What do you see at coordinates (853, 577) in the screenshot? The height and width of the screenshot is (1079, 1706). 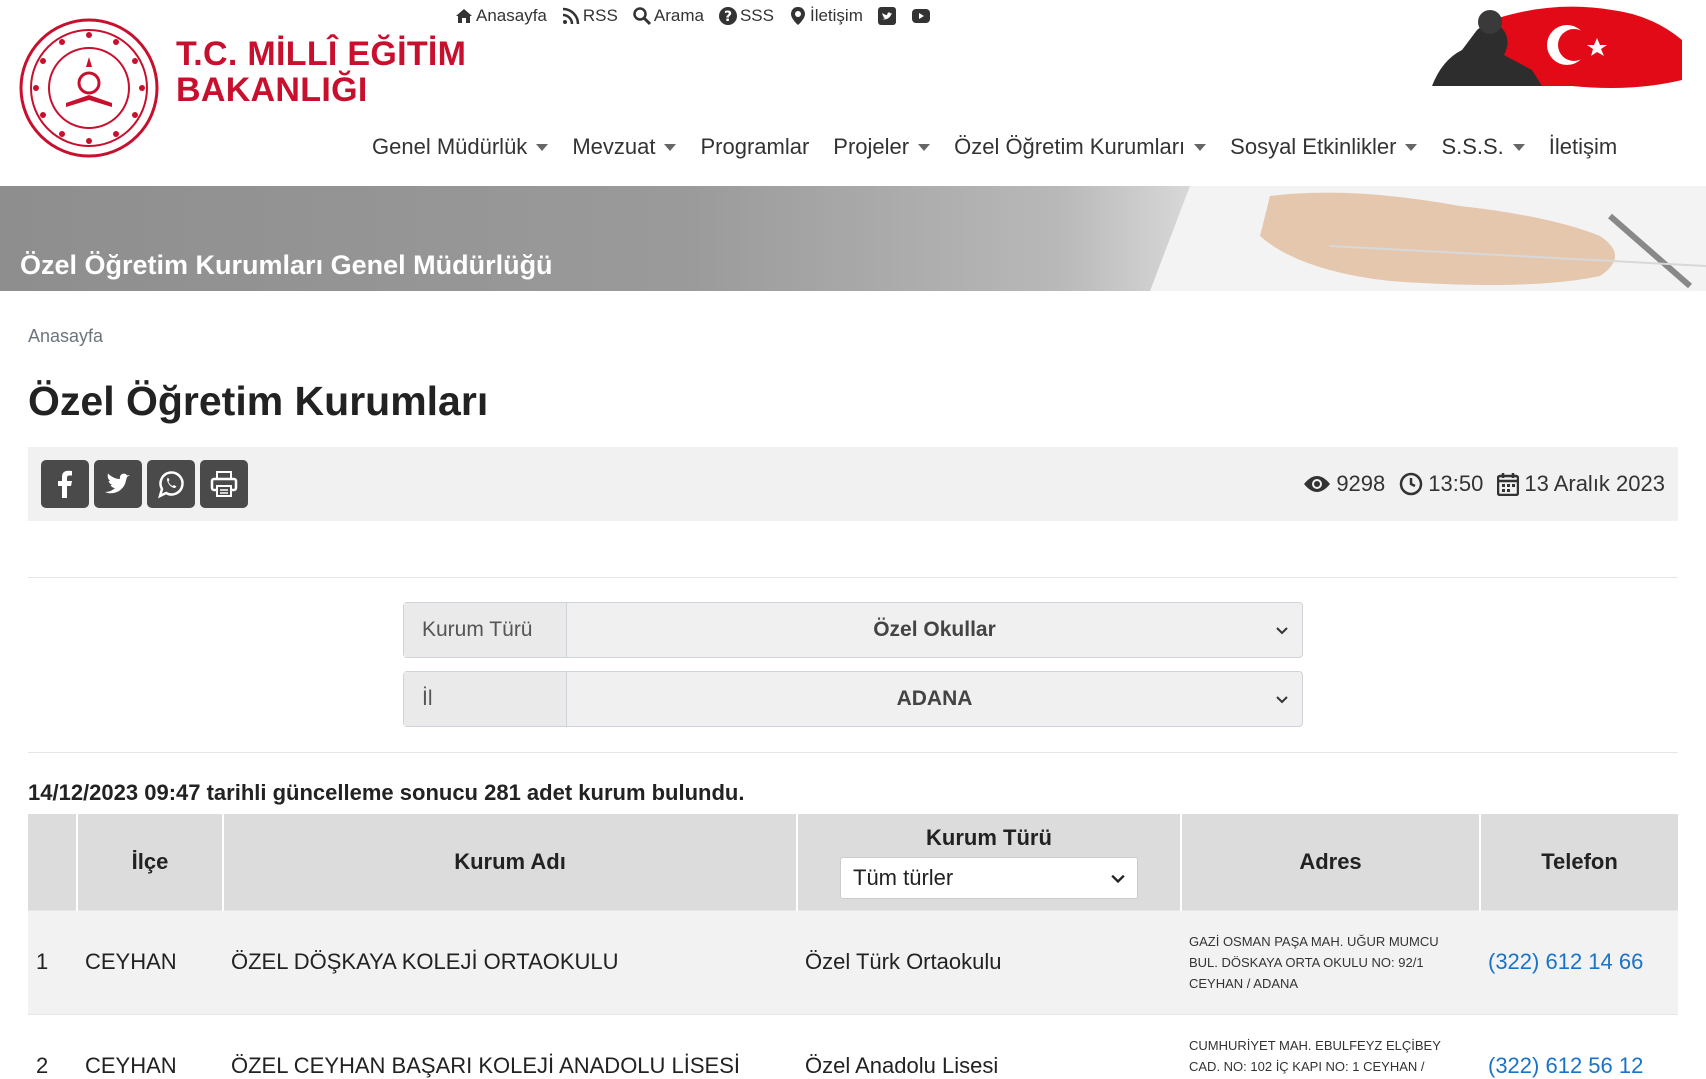 I see `divider` at bounding box center [853, 577].